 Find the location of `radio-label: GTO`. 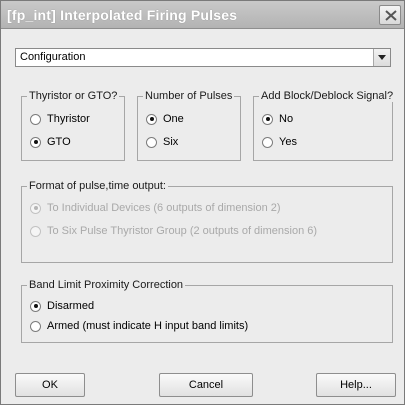

radio-label: GTO is located at coordinates (59, 142).